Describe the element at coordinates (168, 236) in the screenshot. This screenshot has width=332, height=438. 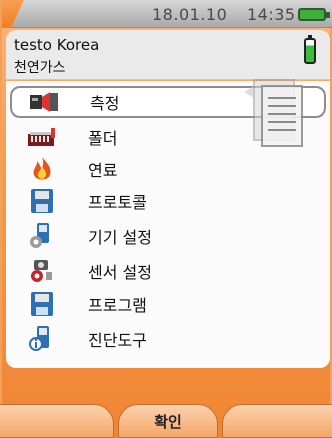
I see `menu-item-device-settings: 기기 설정` at that location.